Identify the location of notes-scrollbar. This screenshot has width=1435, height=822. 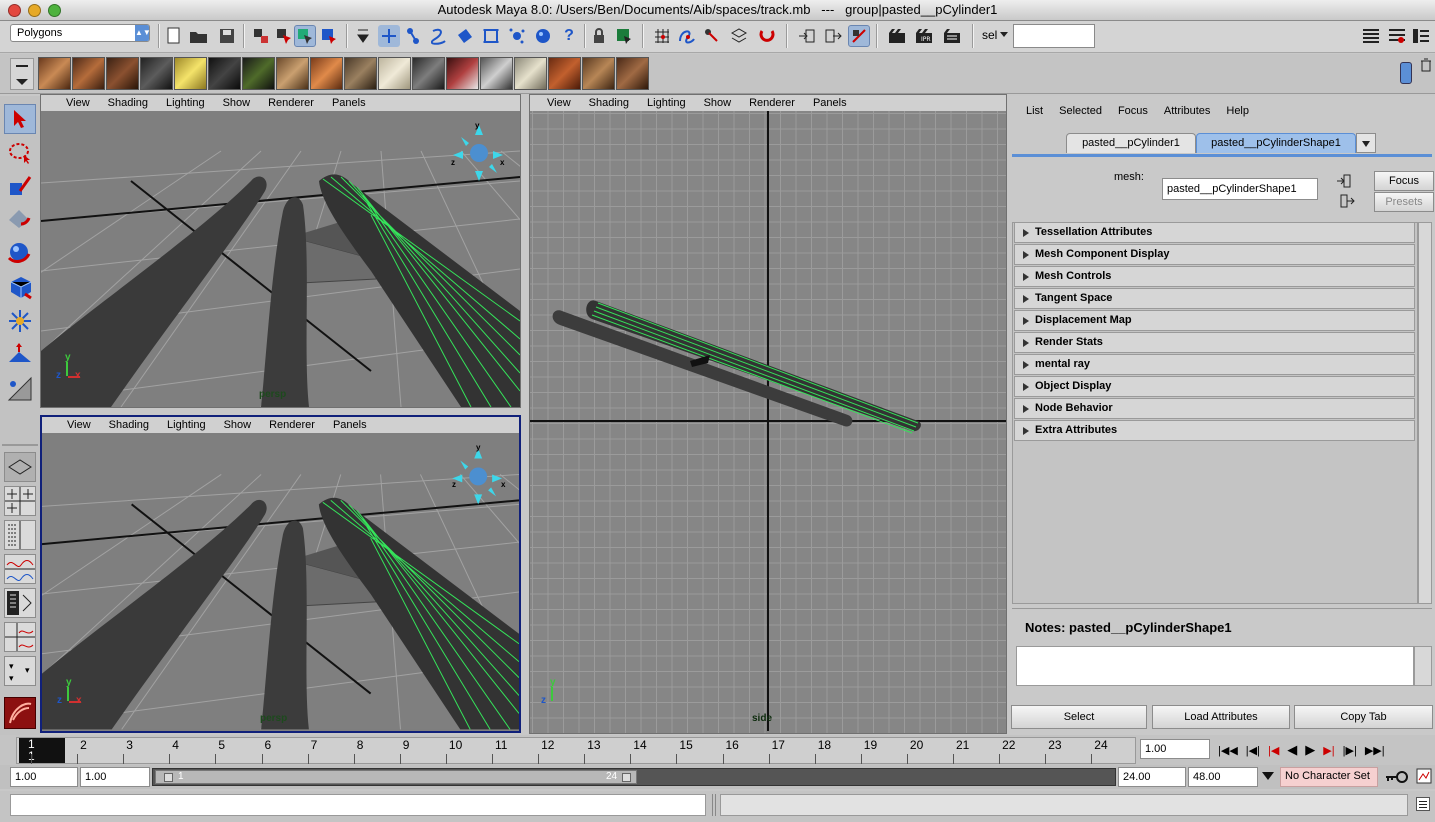
(1423, 666).